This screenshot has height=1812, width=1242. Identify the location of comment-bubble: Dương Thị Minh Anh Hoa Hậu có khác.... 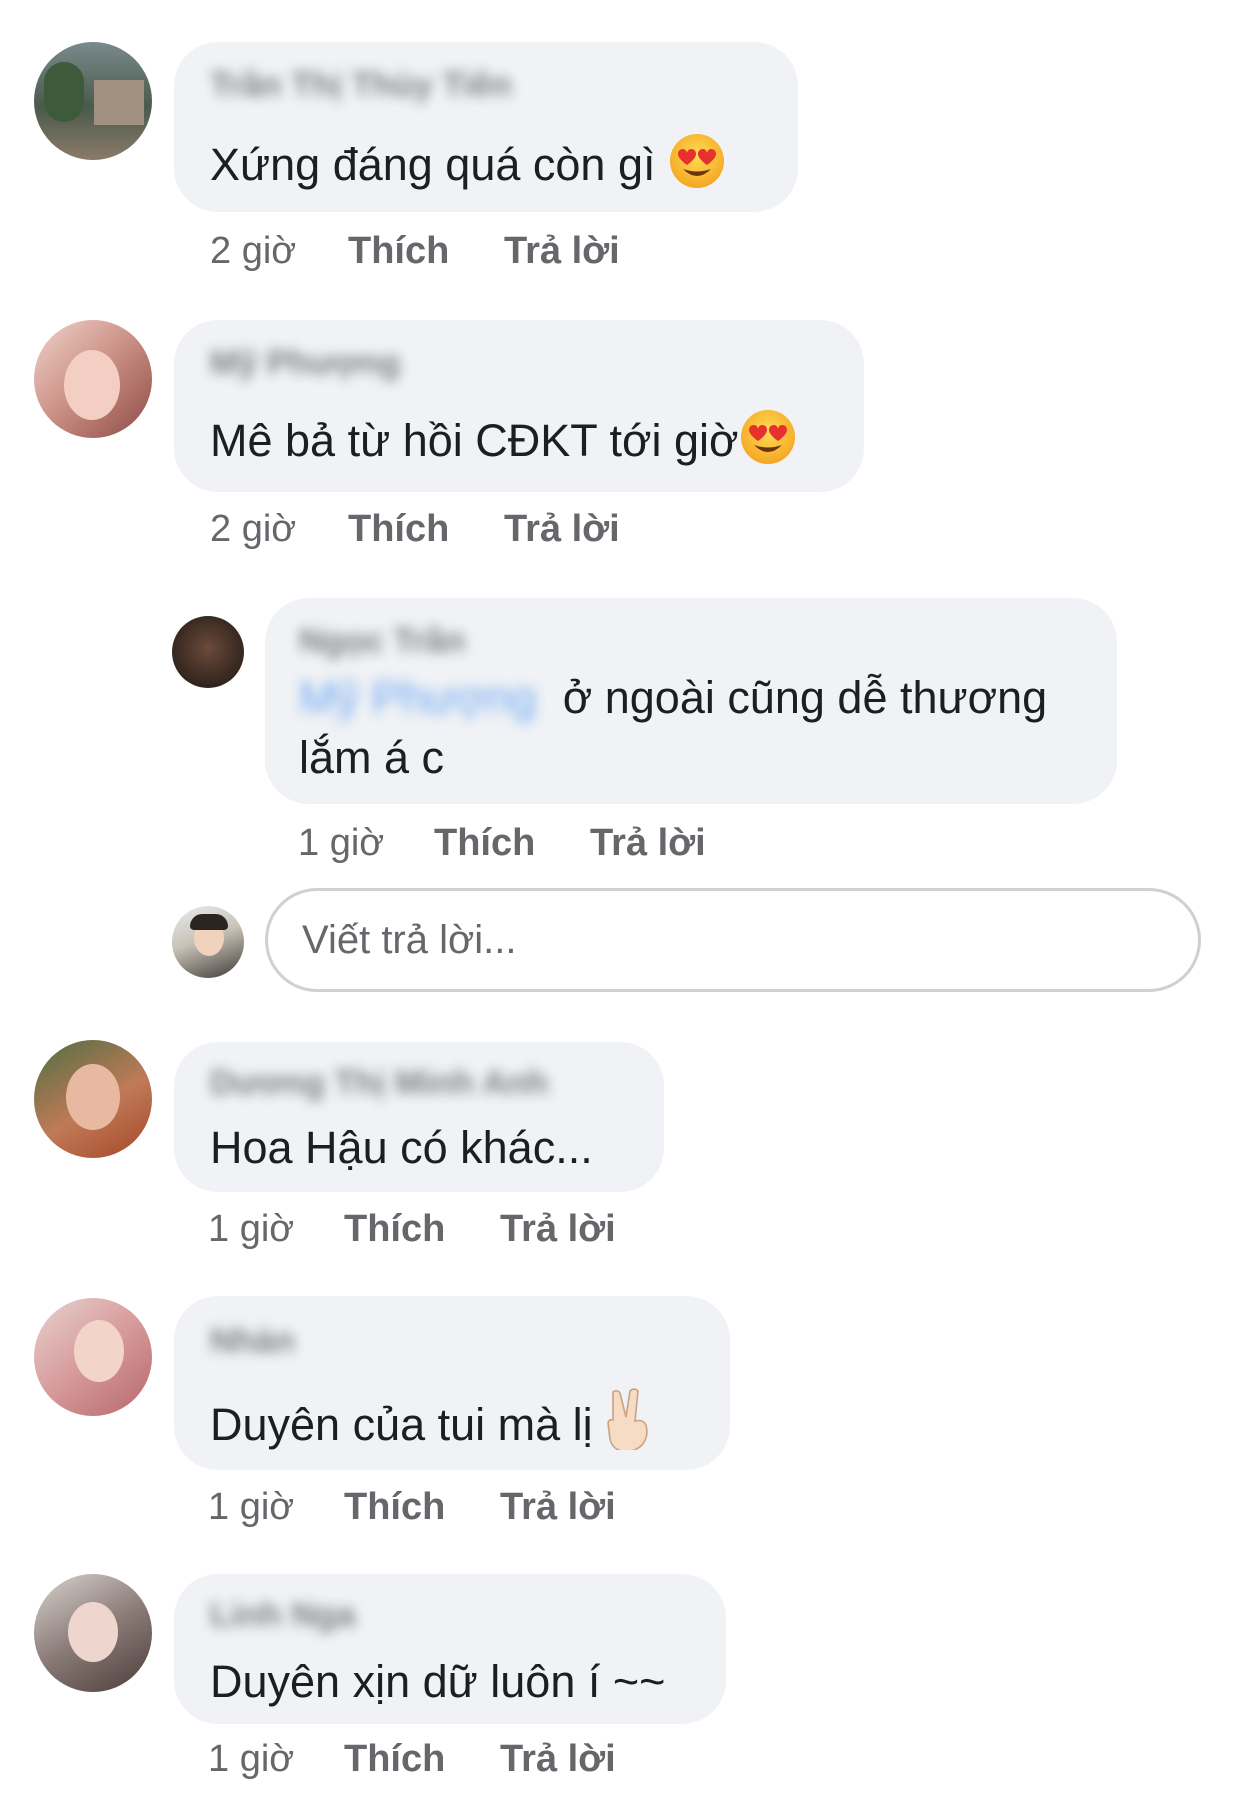
(419, 1117).